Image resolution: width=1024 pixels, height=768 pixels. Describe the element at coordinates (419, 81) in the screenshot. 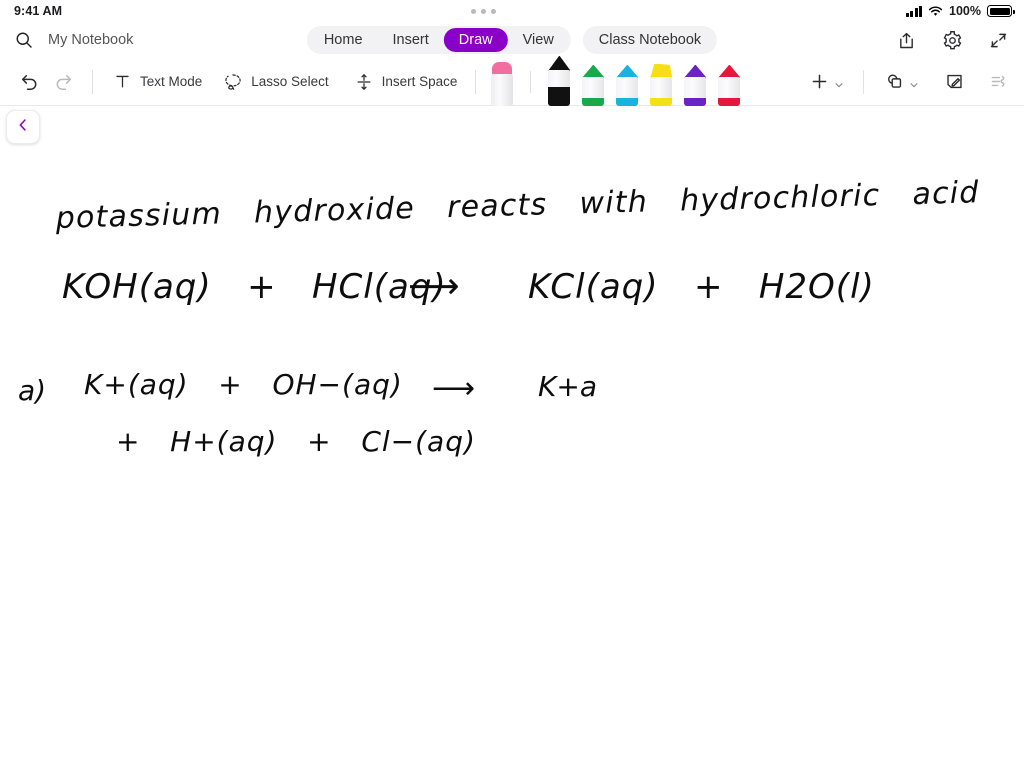

I see `insert-space-label: Insert Space` at that location.